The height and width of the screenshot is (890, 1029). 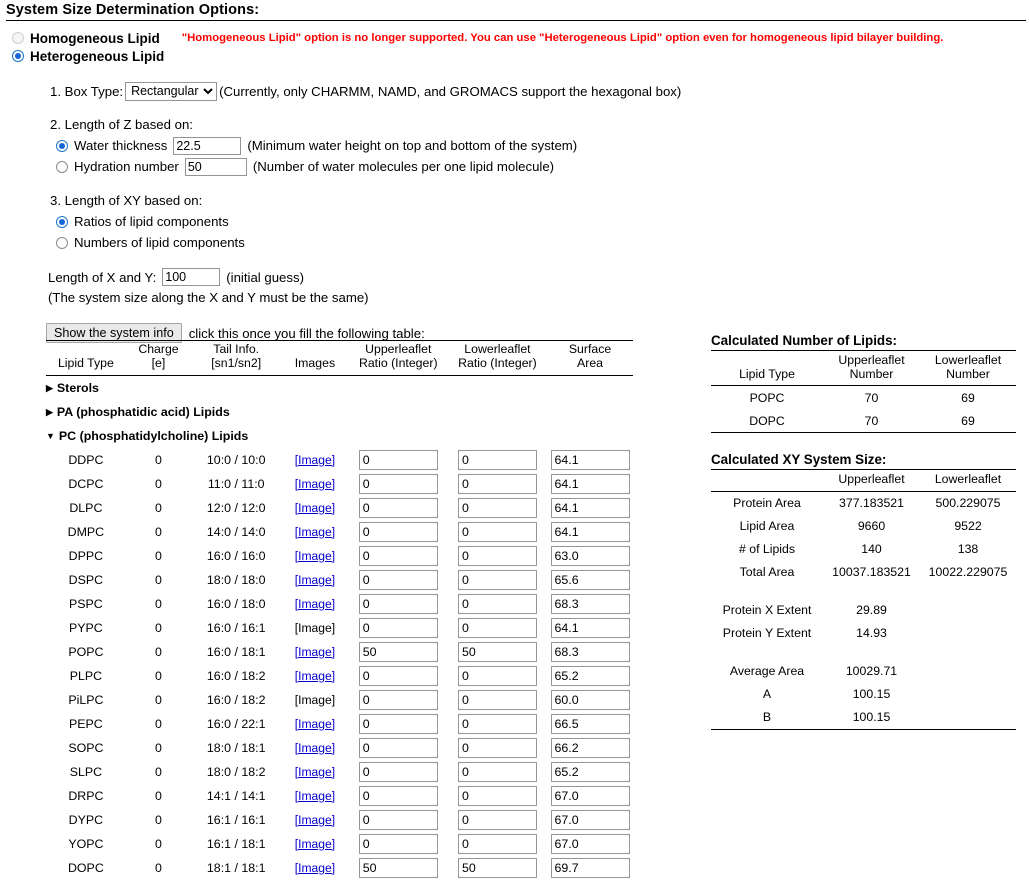 I want to click on lipid-surface-area-cell, so click(x=590, y=604).